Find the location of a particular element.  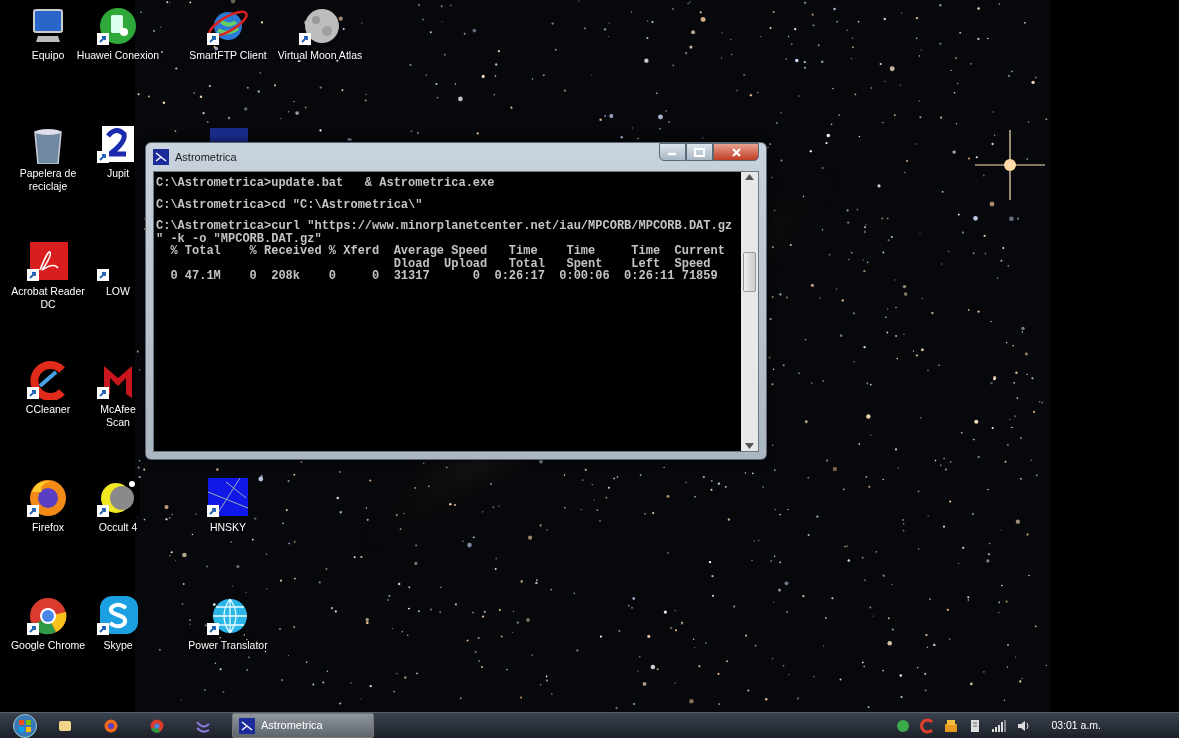

console-line: % Total % Received % Xferd Average Speed Time Time Time Current is located at coordinates (447, 251).